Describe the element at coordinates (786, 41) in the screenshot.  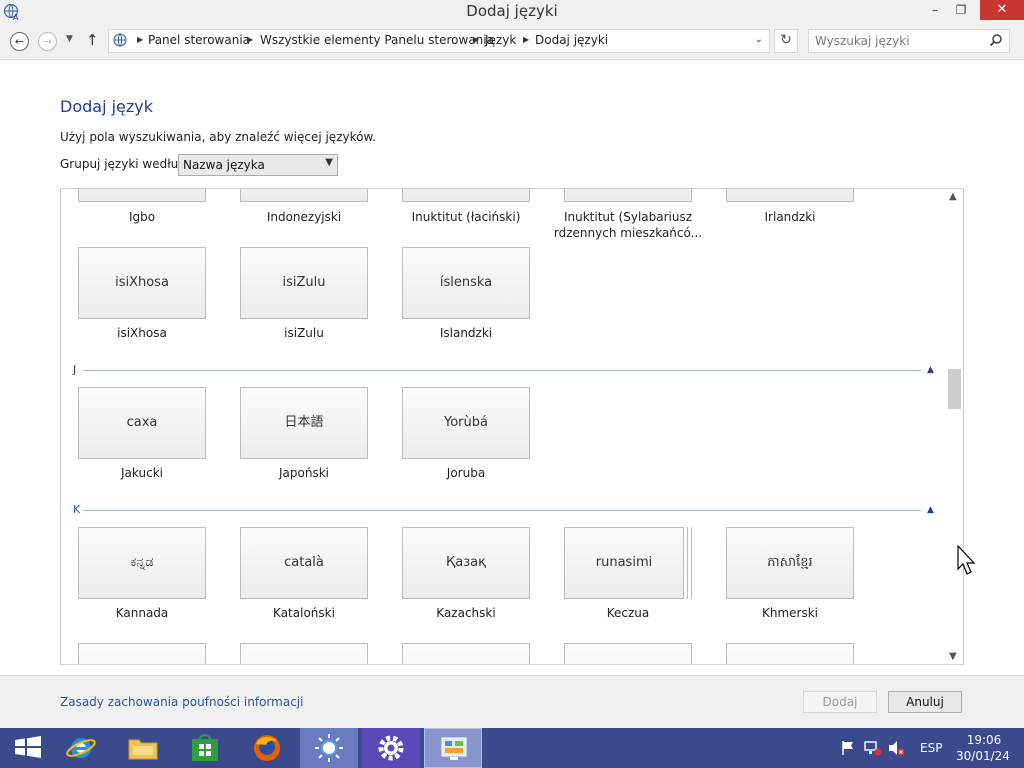
I see `refresh-button: ↻` at that location.